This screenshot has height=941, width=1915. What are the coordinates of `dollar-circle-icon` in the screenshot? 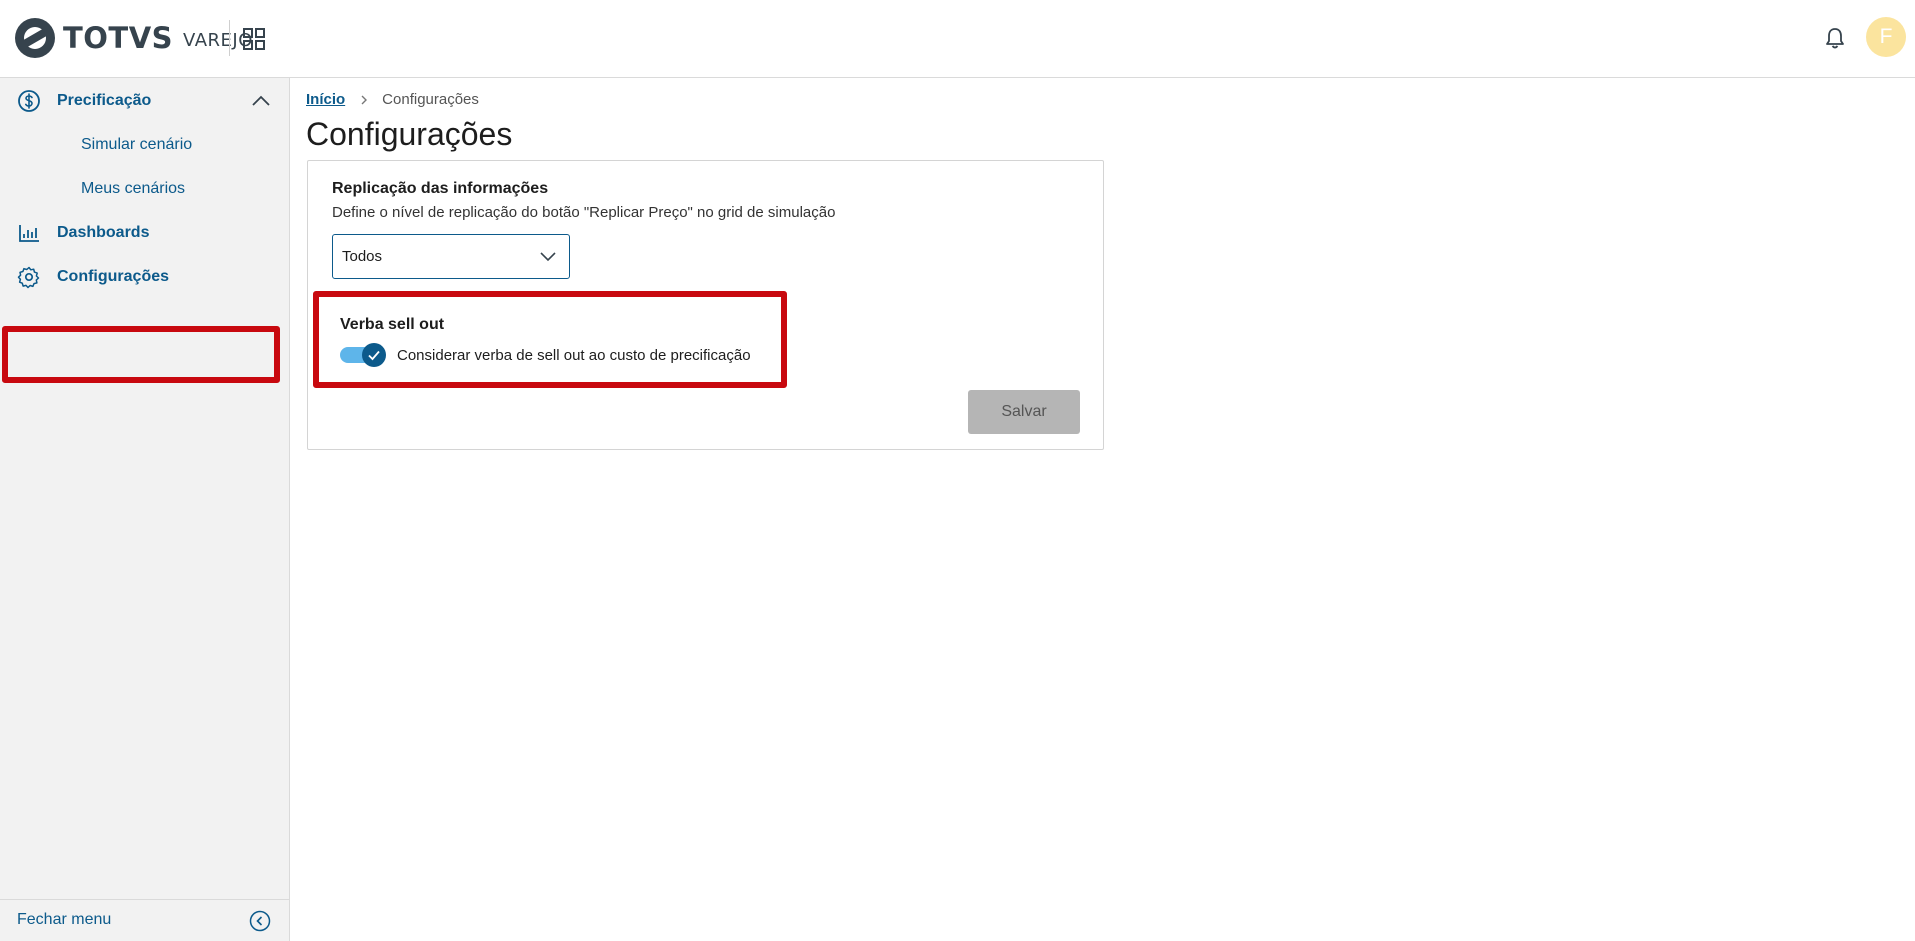 It's located at (29, 101).